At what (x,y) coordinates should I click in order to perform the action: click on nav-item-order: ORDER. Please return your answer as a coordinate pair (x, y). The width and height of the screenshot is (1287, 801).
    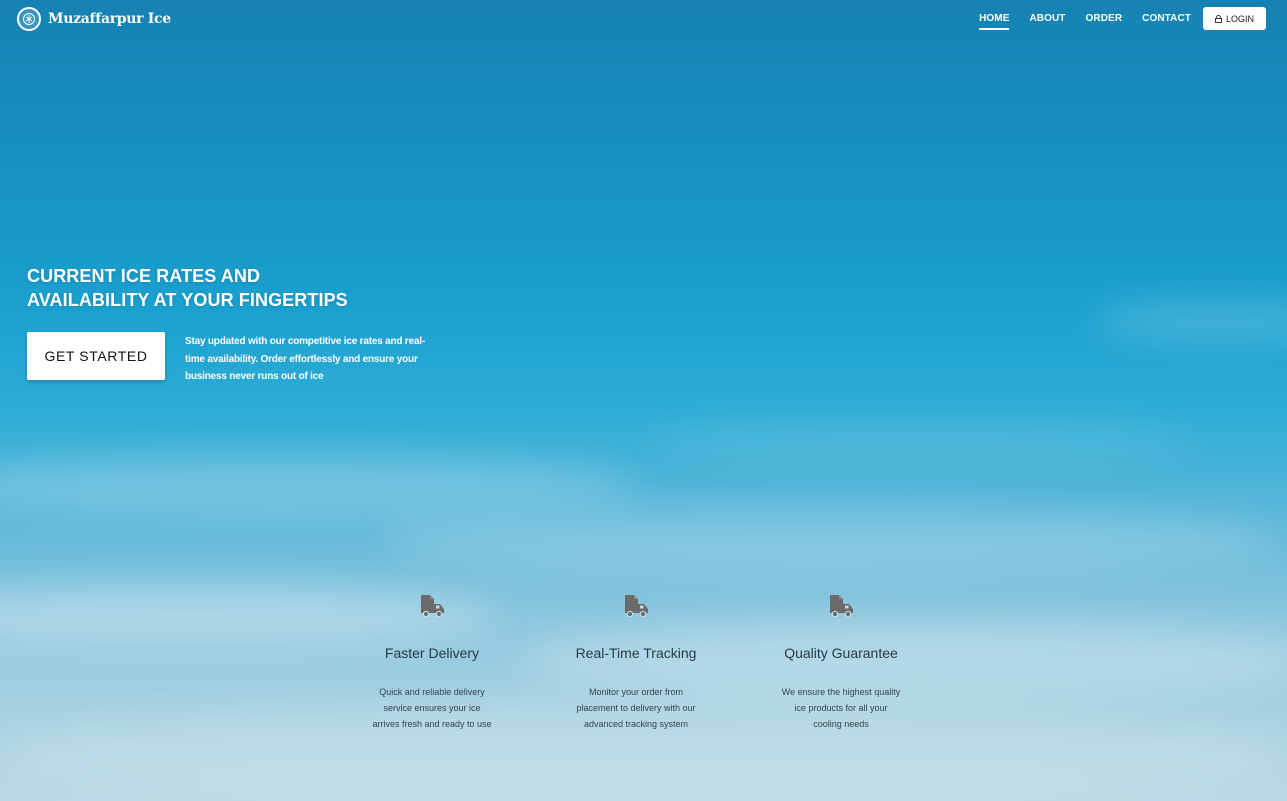
    Looking at the image, I should click on (1104, 21).